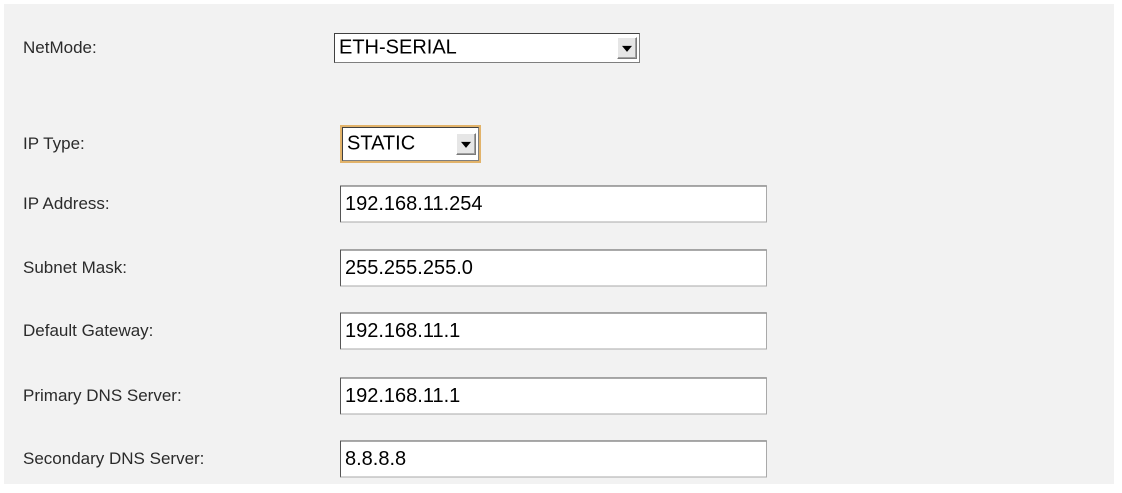 The width and height of the screenshot is (1122, 493). I want to click on ip-type-select-value: STATIC, so click(381, 143).